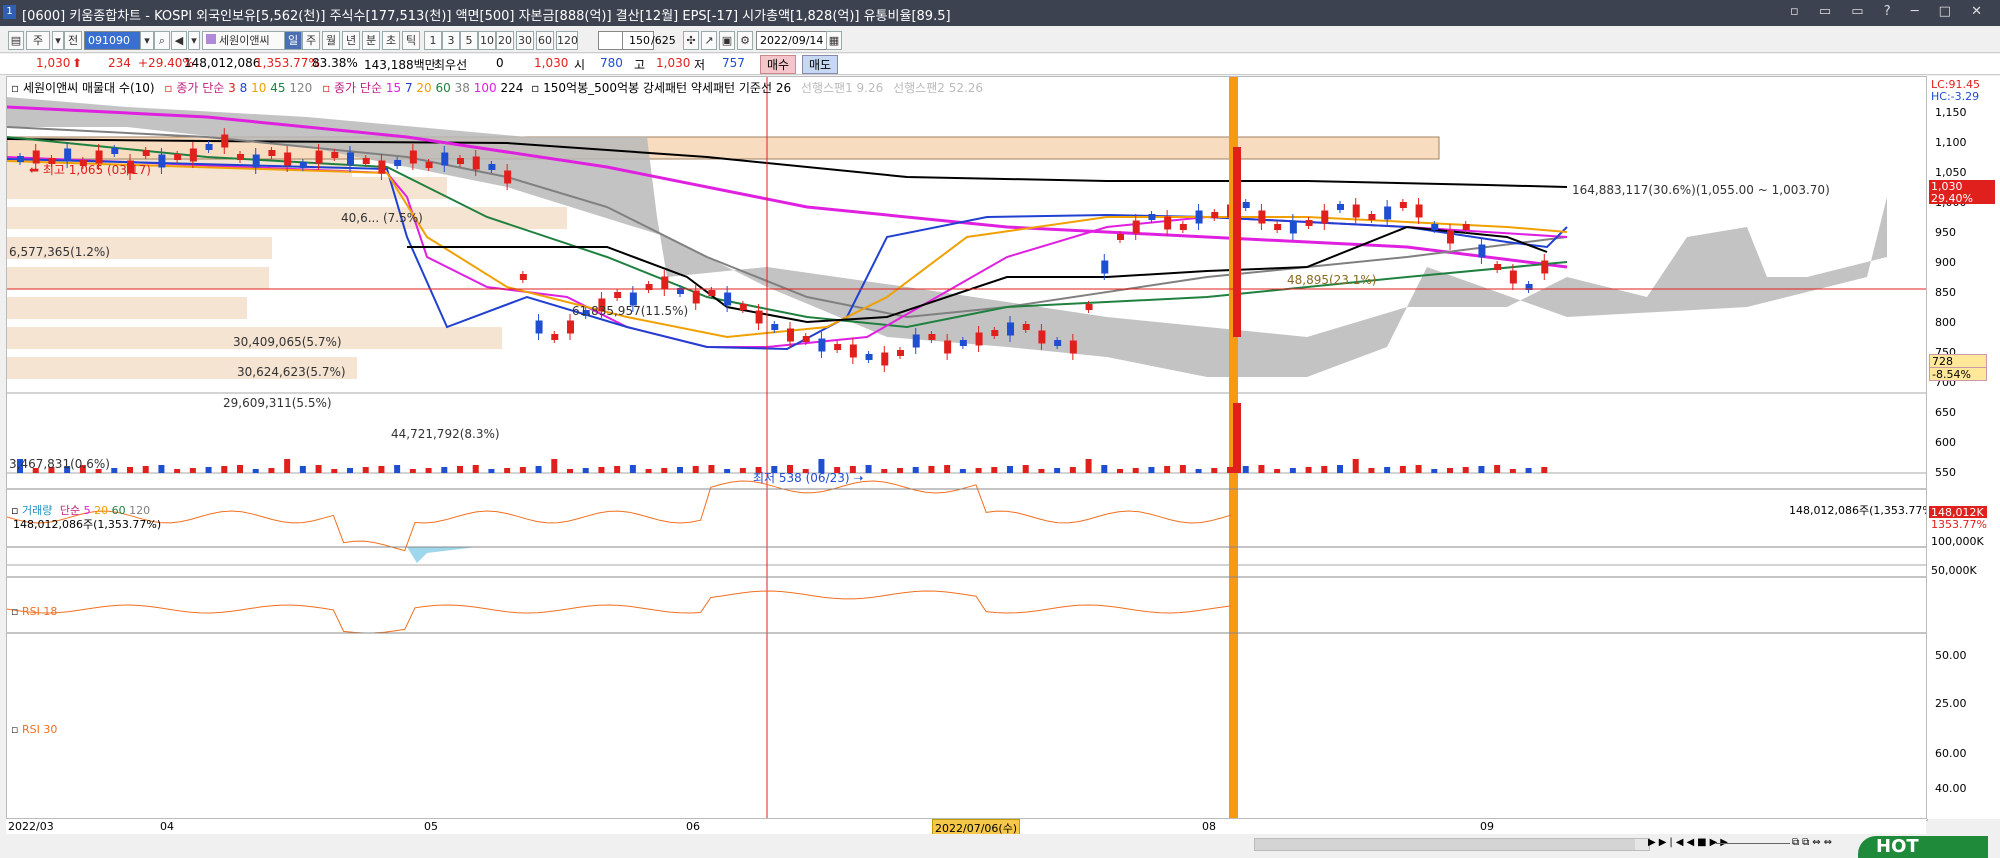 The height and width of the screenshot is (858, 2000). What do you see at coordinates (179, 40) in the screenshot?
I see `speaker-icon: ◀` at bounding box center [179, 40].